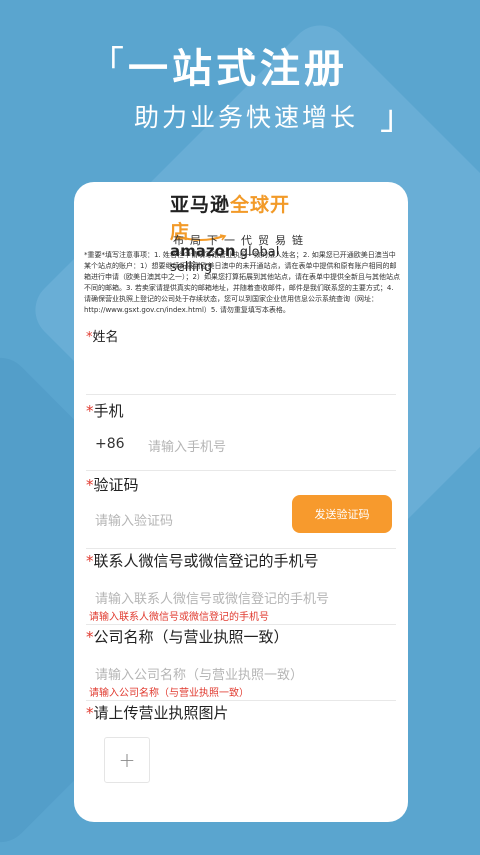 This screenshot has width=480, height=855. What do you see at coordinates (191, 637) in the screenshot?
I see `company-label-text: 公司名称（与营业执照一致）` at bounding box center [191, 637].